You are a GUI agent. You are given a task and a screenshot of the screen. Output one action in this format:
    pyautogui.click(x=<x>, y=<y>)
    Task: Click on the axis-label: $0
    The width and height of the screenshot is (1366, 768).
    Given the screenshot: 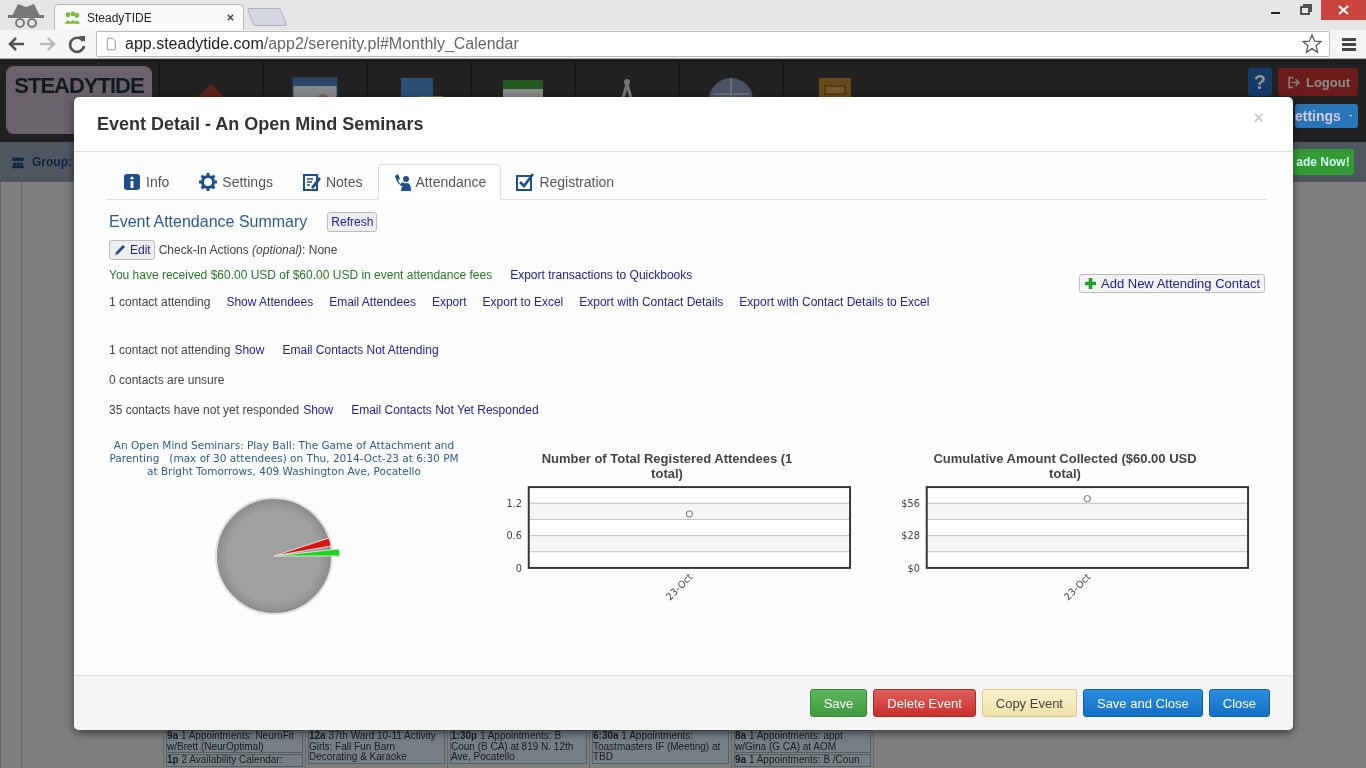 What is the action you would take?
    pyautogui.click(x=913, y=568)
    